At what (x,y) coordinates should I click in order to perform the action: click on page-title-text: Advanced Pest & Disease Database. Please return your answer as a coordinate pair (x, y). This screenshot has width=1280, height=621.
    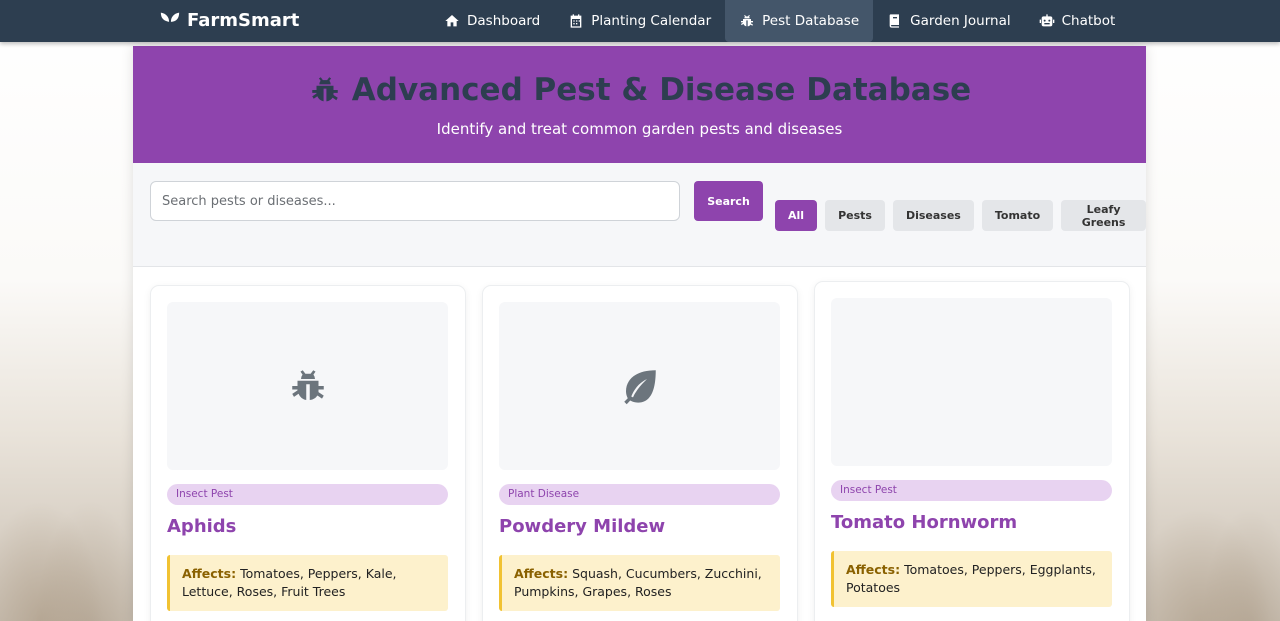
    Looking at the image, I should click on (661, 90).